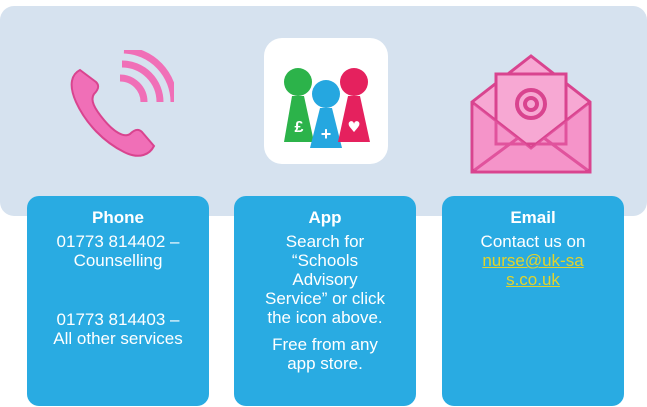 The height and width of the screenshot is (407, 647). What do you see at coordinates (325, 279) in the screenshot?
I see `app-line-3: Advisory` at bounding box center [325, 279].